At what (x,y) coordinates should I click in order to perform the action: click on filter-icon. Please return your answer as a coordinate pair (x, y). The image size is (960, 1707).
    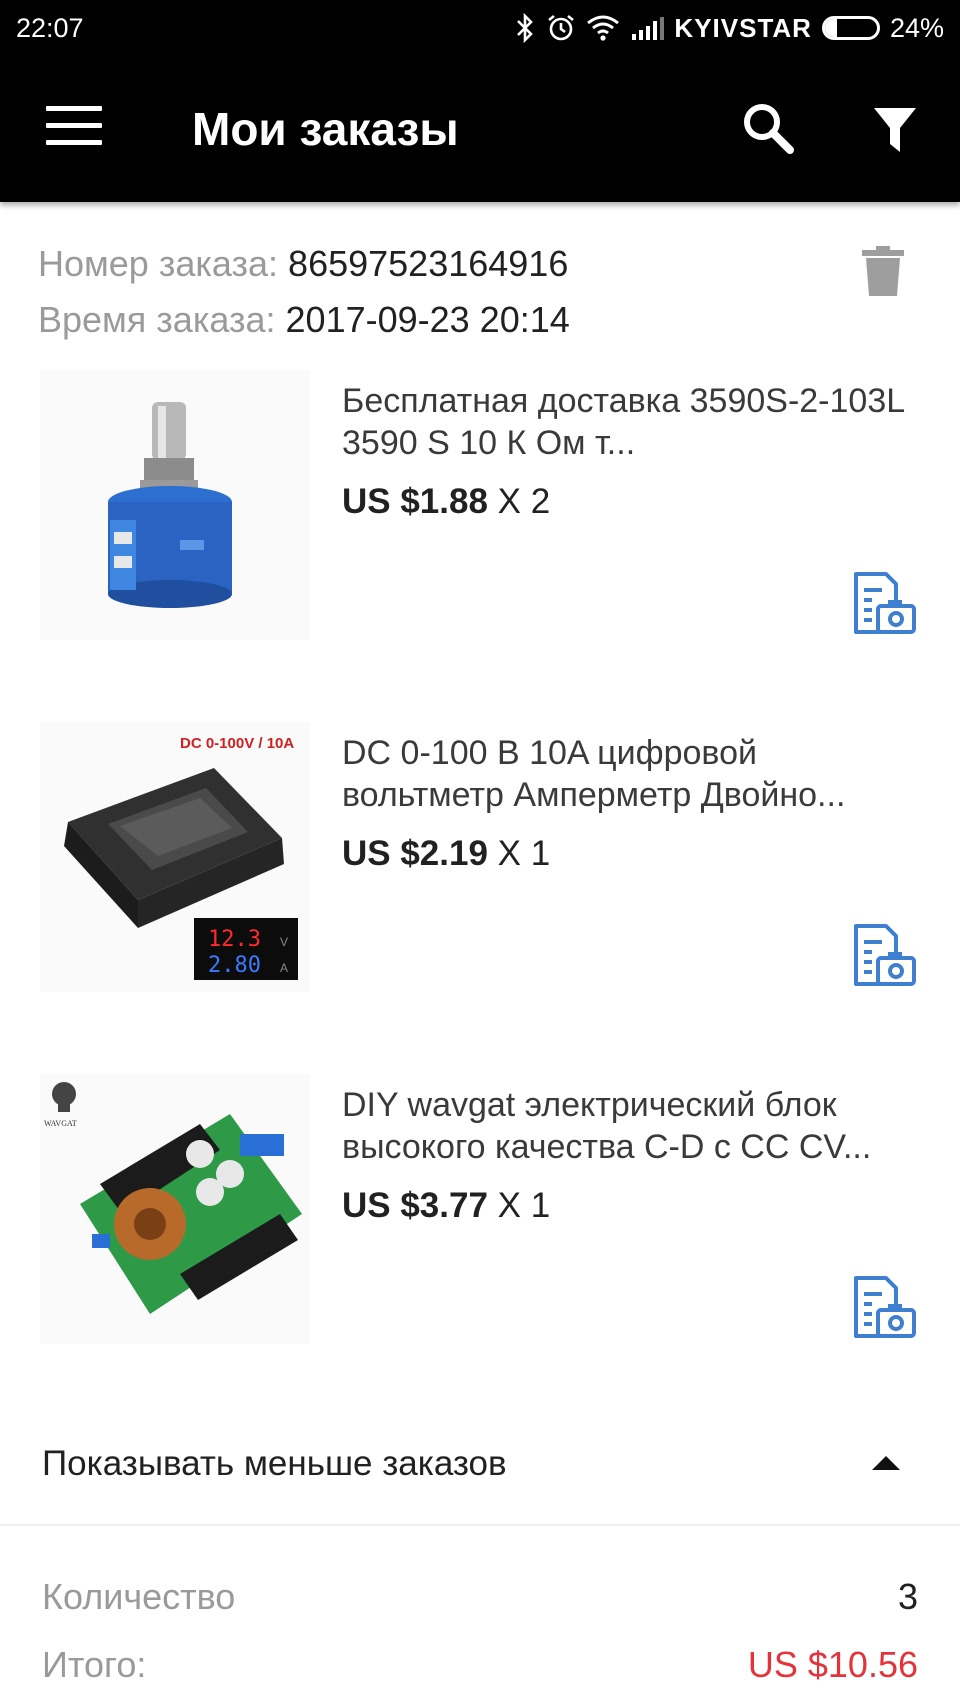
    Looking at the image, I should click on (895, 130).